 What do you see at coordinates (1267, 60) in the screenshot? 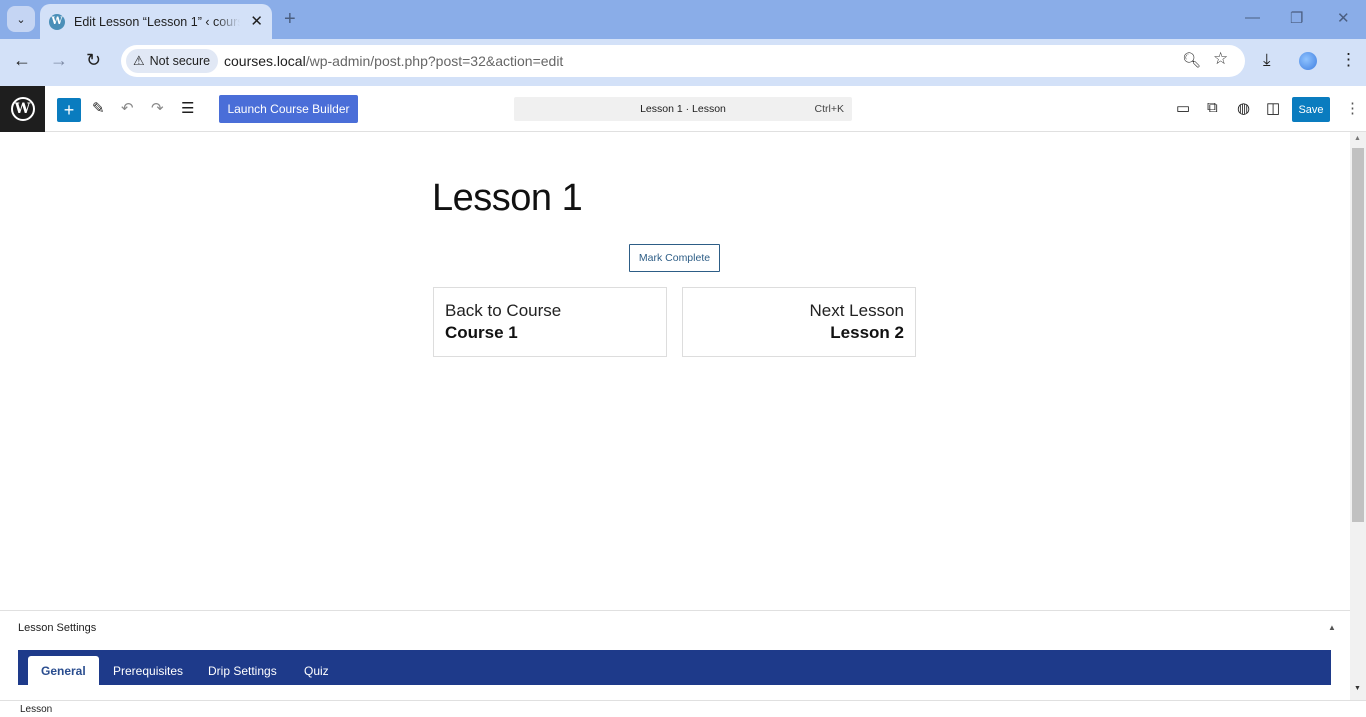
I see `download-icon: ⤓` at bounding box center [1267, 60].